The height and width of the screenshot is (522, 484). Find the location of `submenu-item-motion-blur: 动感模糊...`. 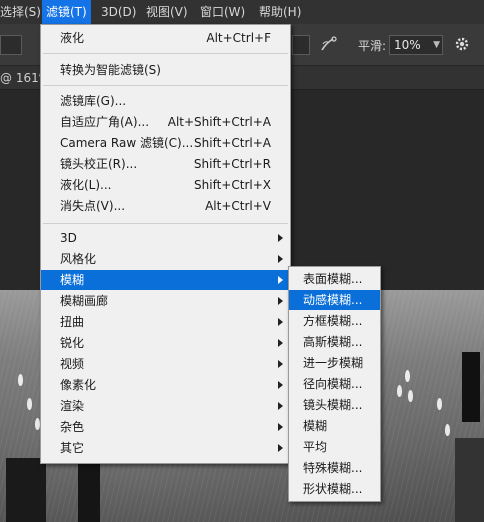

submenu-item-motion-blur: 动感模糊... is located at coordinates (334, 300).